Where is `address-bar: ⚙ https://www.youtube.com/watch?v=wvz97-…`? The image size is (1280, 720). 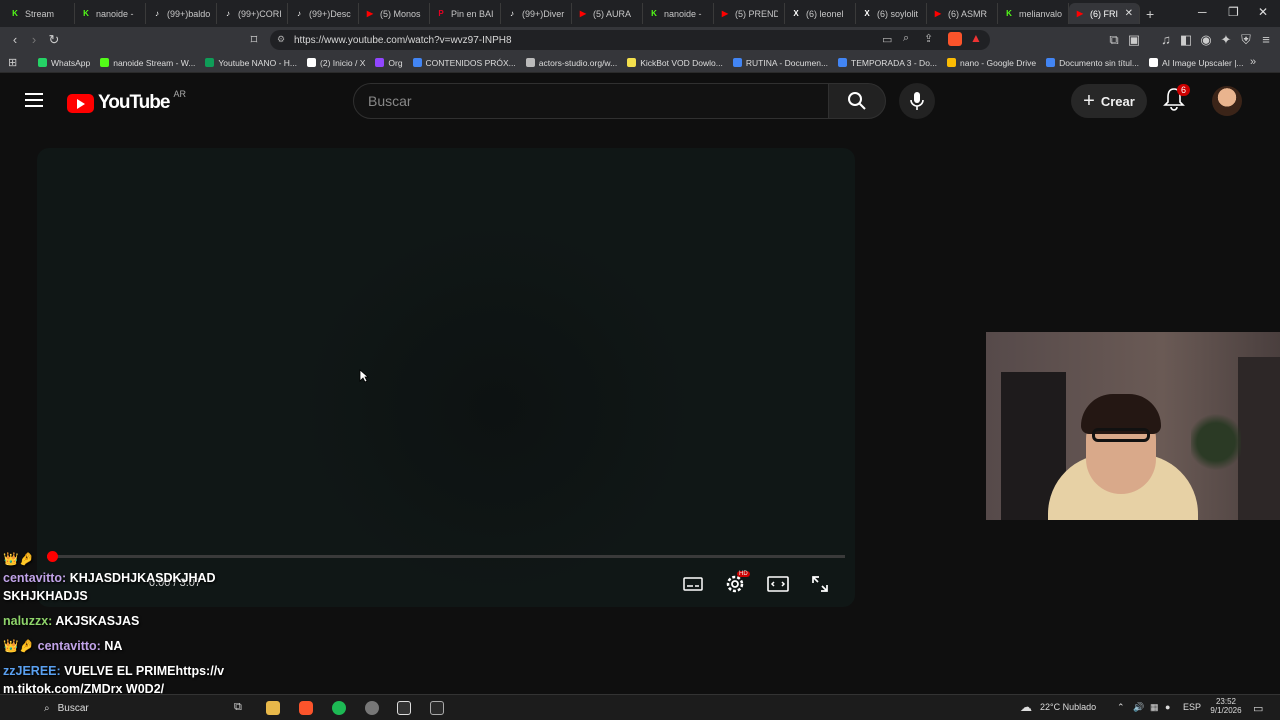 address-bar: ⚙ https://www.youtube.com/watch?v=wvz97-… is located at coordinates (630, 40).